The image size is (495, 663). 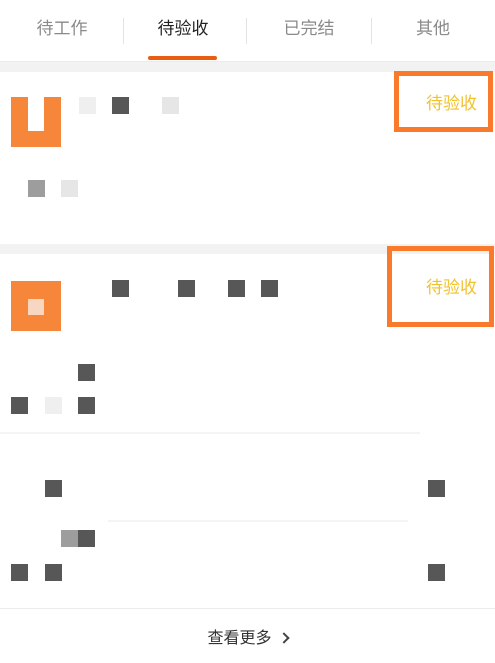 What do you see at coordinates (433, 30) in the screenshot?
I see `tab-other: 其他` at bounding box center [433, 30].